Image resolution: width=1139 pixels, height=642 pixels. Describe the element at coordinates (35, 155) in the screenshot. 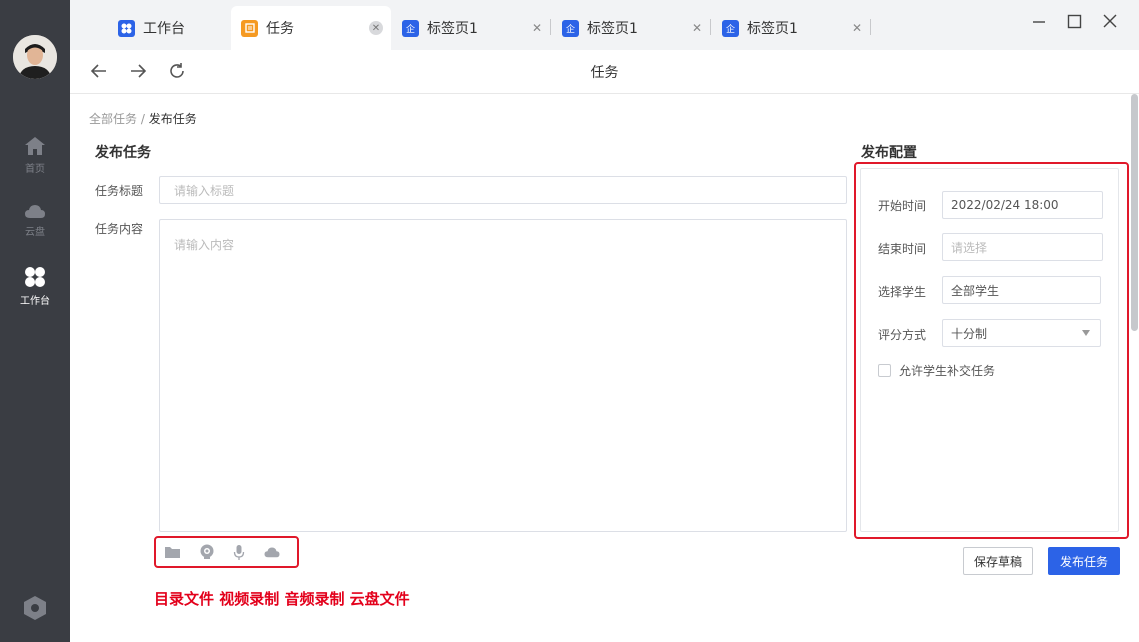

I see `rail-item-home: 首页` at that location.